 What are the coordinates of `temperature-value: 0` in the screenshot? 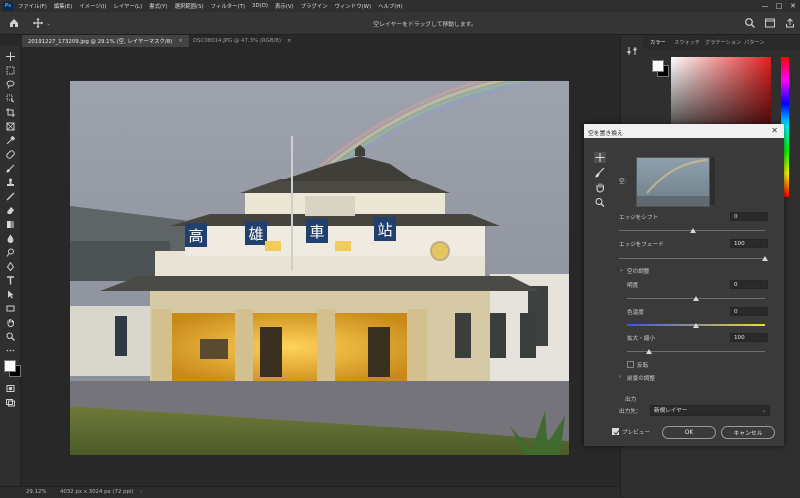 It's located at (749, 311).